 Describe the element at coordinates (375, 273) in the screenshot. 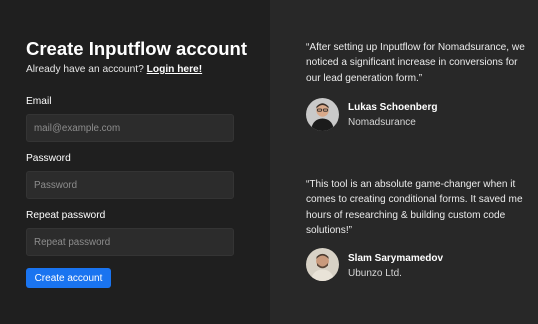

I see `testimonial-author-company: Ubunzo Ltd.` at that location.